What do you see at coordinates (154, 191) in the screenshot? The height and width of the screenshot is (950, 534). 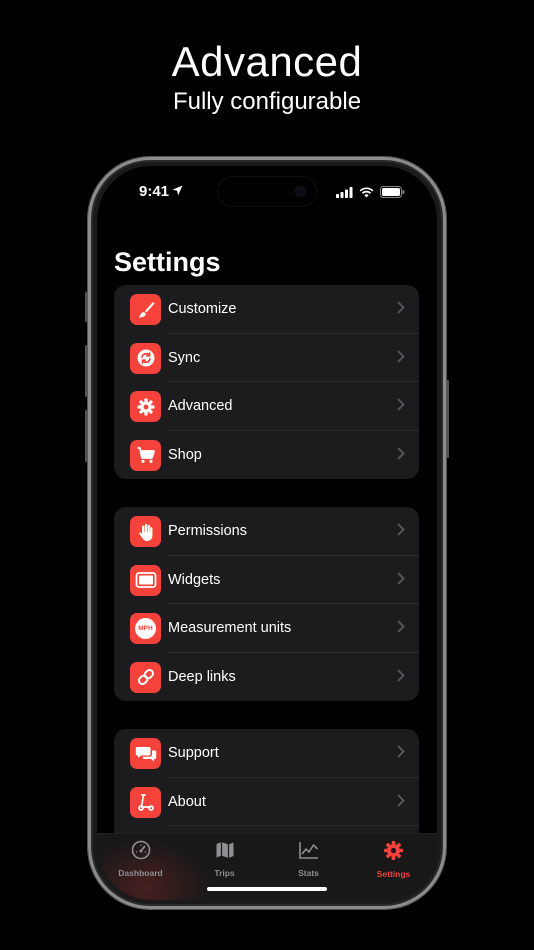 I see `status-time: 9:41` at bounding box center [154, 191].